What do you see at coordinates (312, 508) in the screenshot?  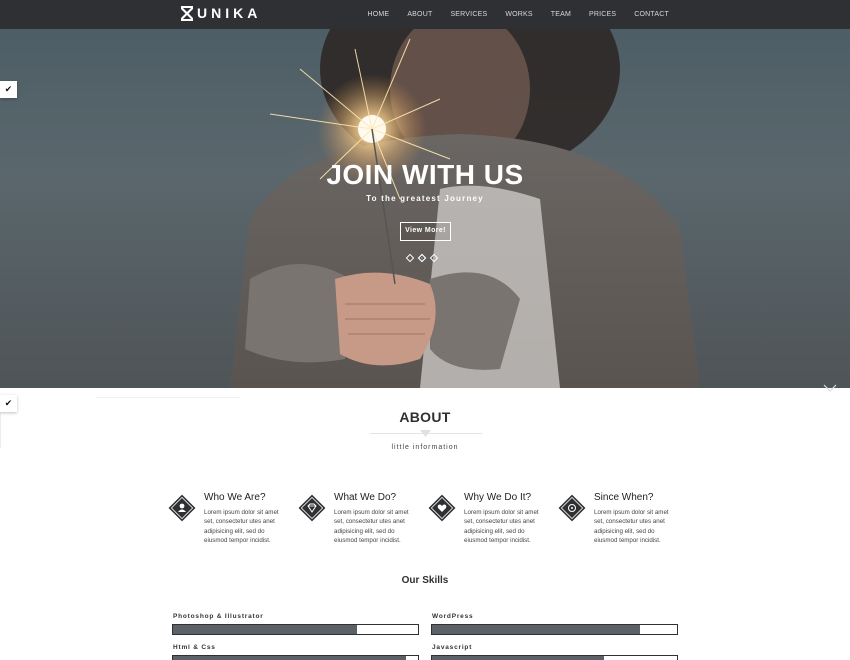 I see `diamond-icon` at bounding box center [312, 508].